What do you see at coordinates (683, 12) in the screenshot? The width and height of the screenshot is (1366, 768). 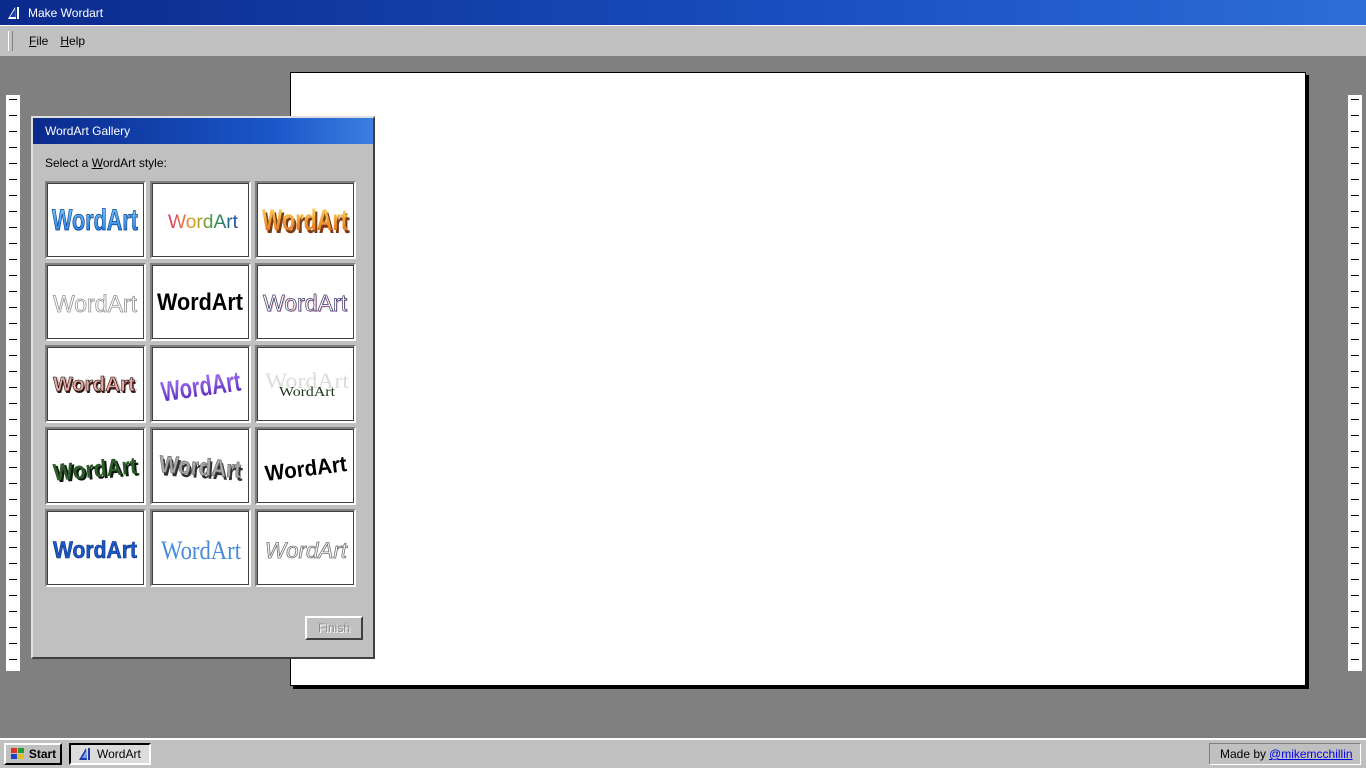 I see `title-bar: Make Wordart` at bounding box center [683, 12].